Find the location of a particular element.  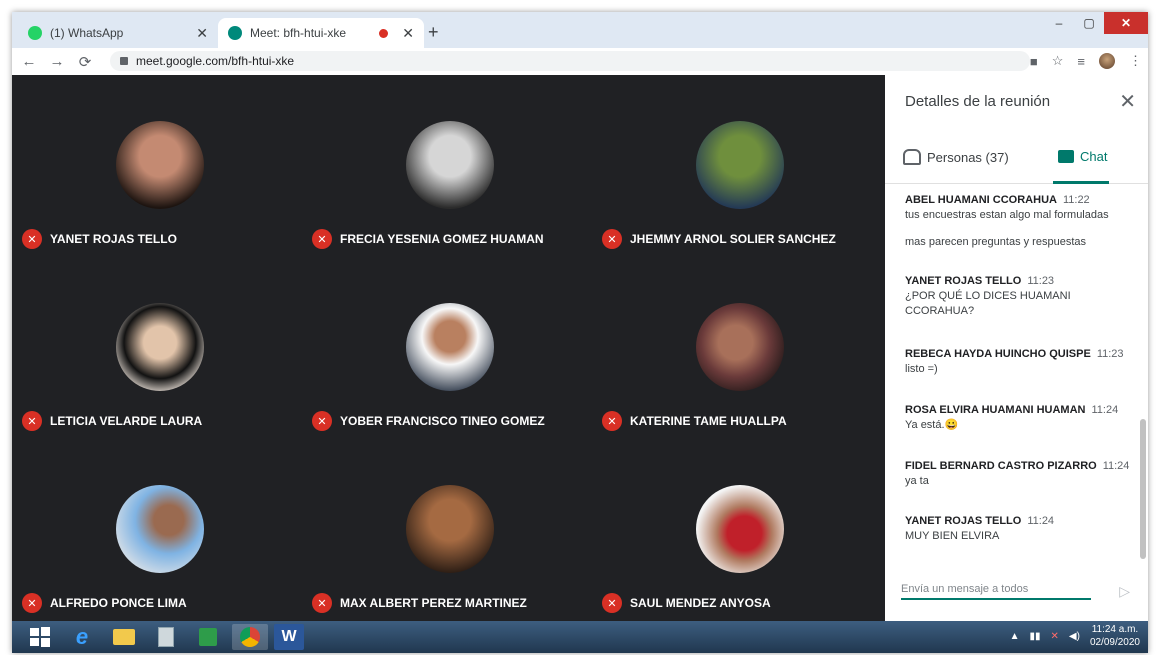

forward-icon: → is located at coordinates (57, 61).